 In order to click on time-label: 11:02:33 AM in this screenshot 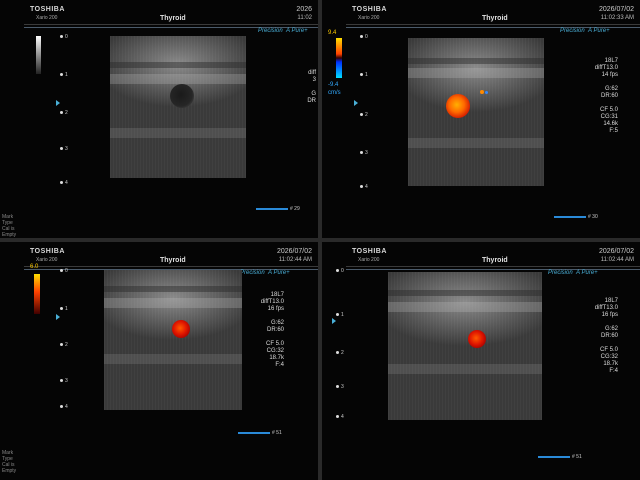, I will do `click(617, 18)`.